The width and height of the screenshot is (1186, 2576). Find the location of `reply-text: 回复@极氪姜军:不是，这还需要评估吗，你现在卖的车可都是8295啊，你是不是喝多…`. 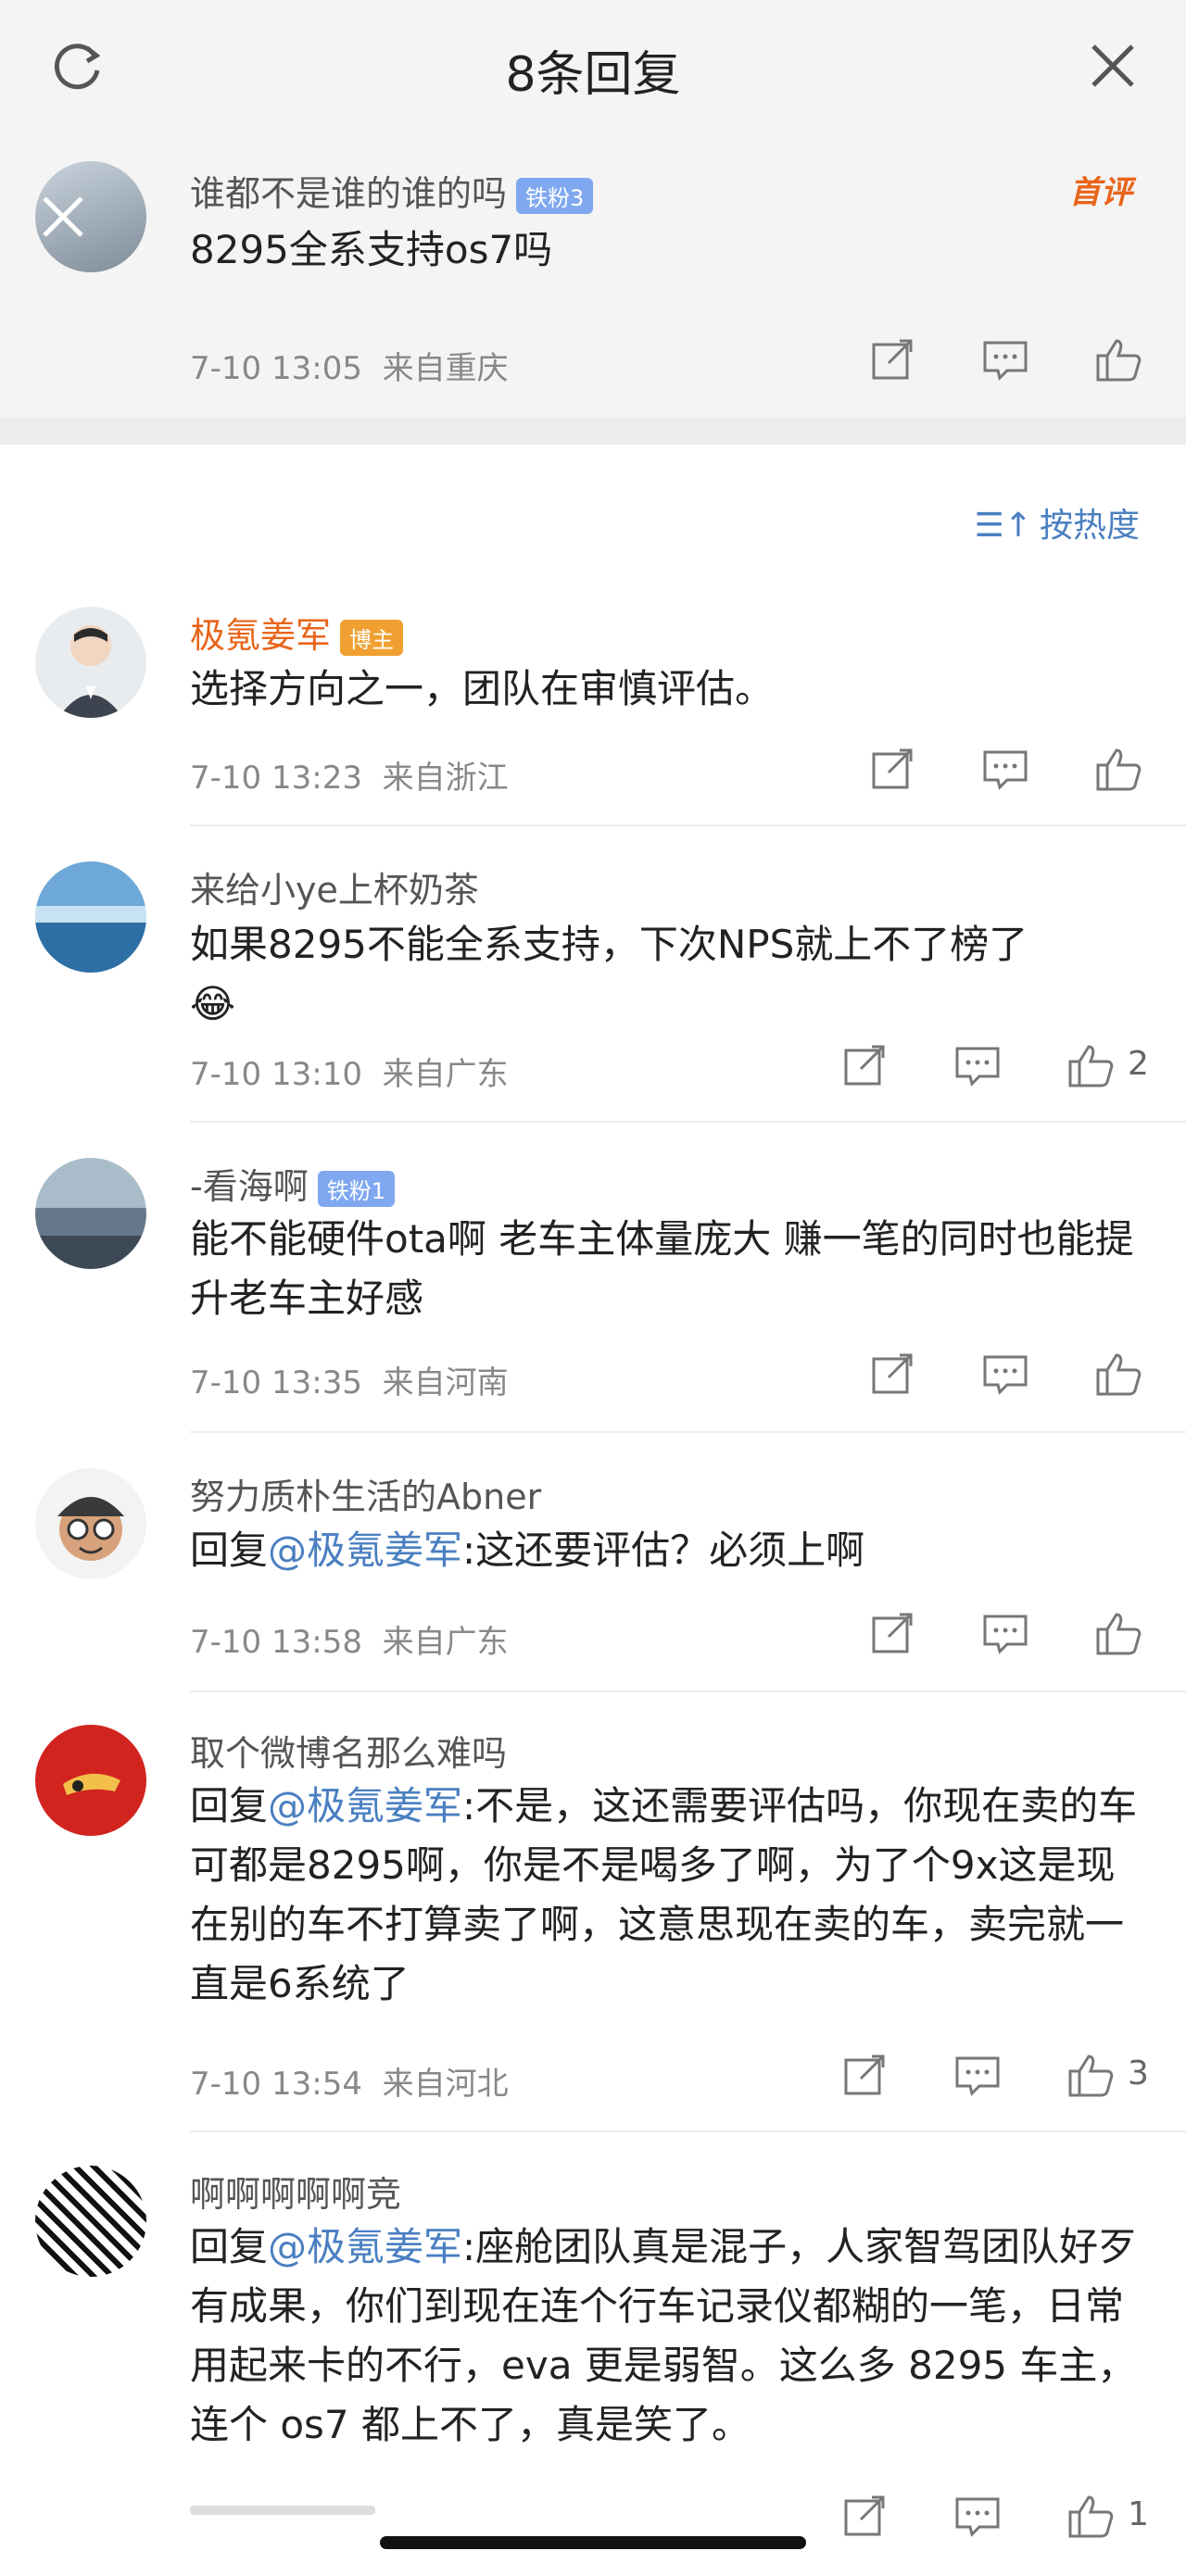

reply-text: 回复@极氪姜军:不是，这还需要评估吗，你现在卖的车可都是8295啊，你是不是喝多… is located at coordinates (664, 1894).